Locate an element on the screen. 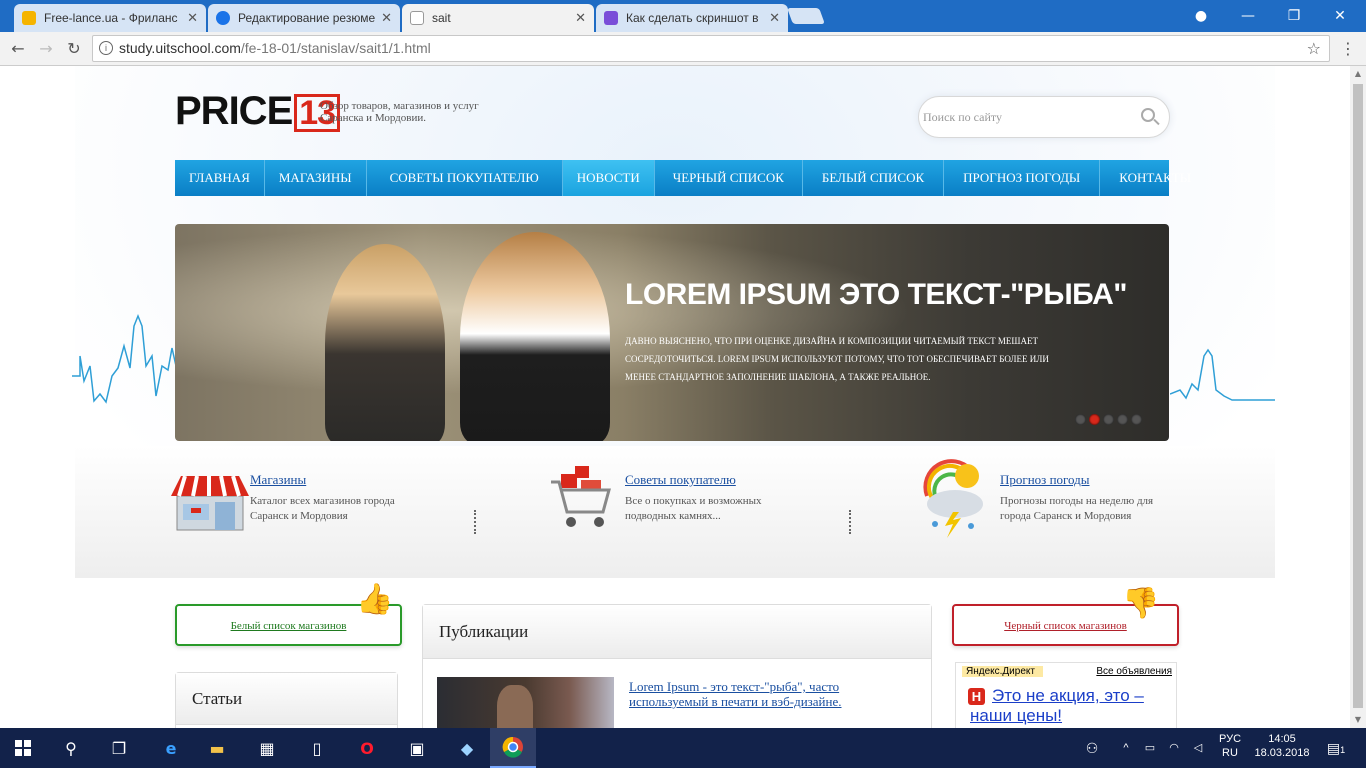  volume-icon: ◁ is located at coordinates (1198, 748).